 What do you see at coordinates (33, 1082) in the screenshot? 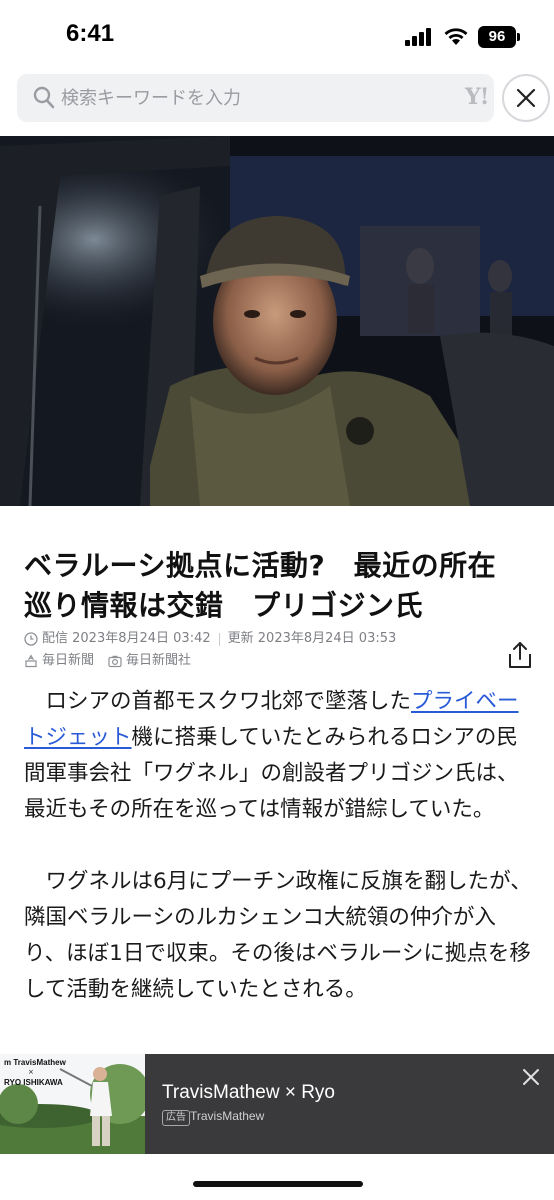
I see `ad-image-name: RYO ISHIKAWA` at bounding box center [33, 1082].